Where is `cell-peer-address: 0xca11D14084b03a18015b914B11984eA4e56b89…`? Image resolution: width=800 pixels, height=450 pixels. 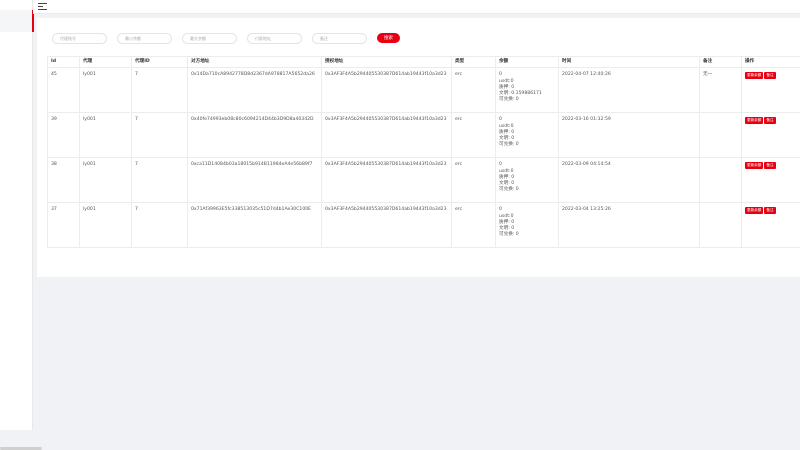 cell-peer-address: 0xca11D14084b03a18015b914B11984eA4e56b89… is located at coordinates (254, 180).